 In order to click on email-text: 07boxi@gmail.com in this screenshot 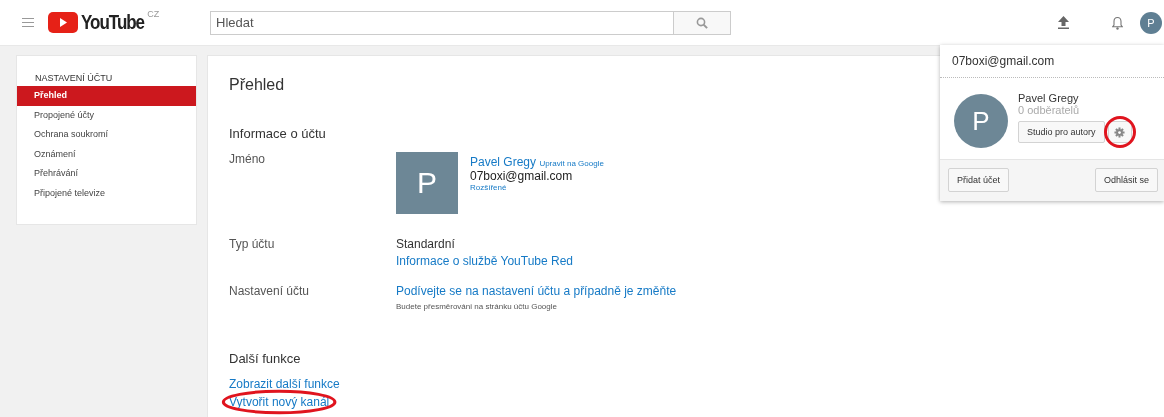, I will do `click(521, 176)`.